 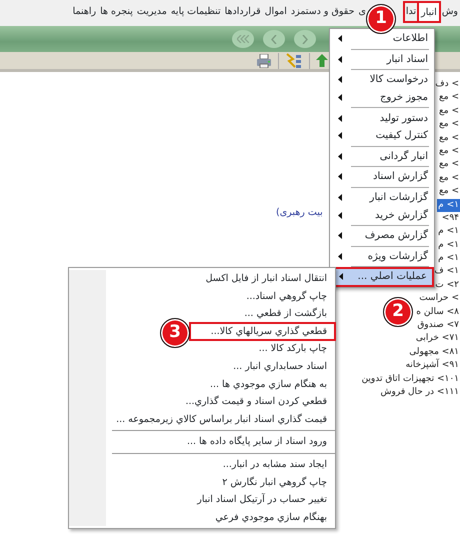 What do you see at coordinates (151, 12) in the screenshot?
I see `menu-item: مدیریت` at bounding box center [151, 12].